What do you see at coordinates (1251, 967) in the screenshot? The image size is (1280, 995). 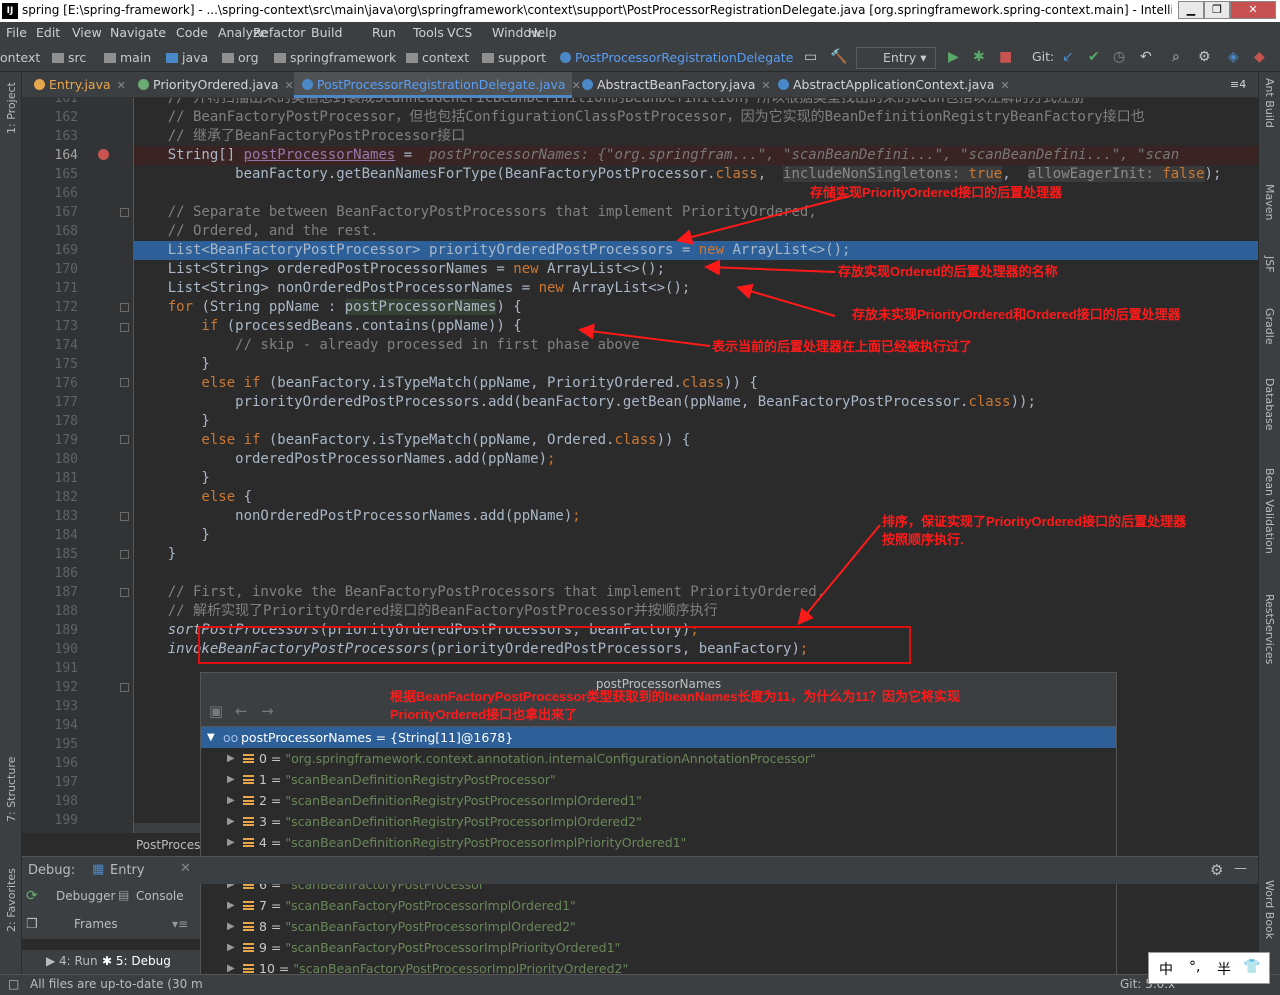 I see `ime-skin-icon: 👕` at bounding box center [1251, 967].